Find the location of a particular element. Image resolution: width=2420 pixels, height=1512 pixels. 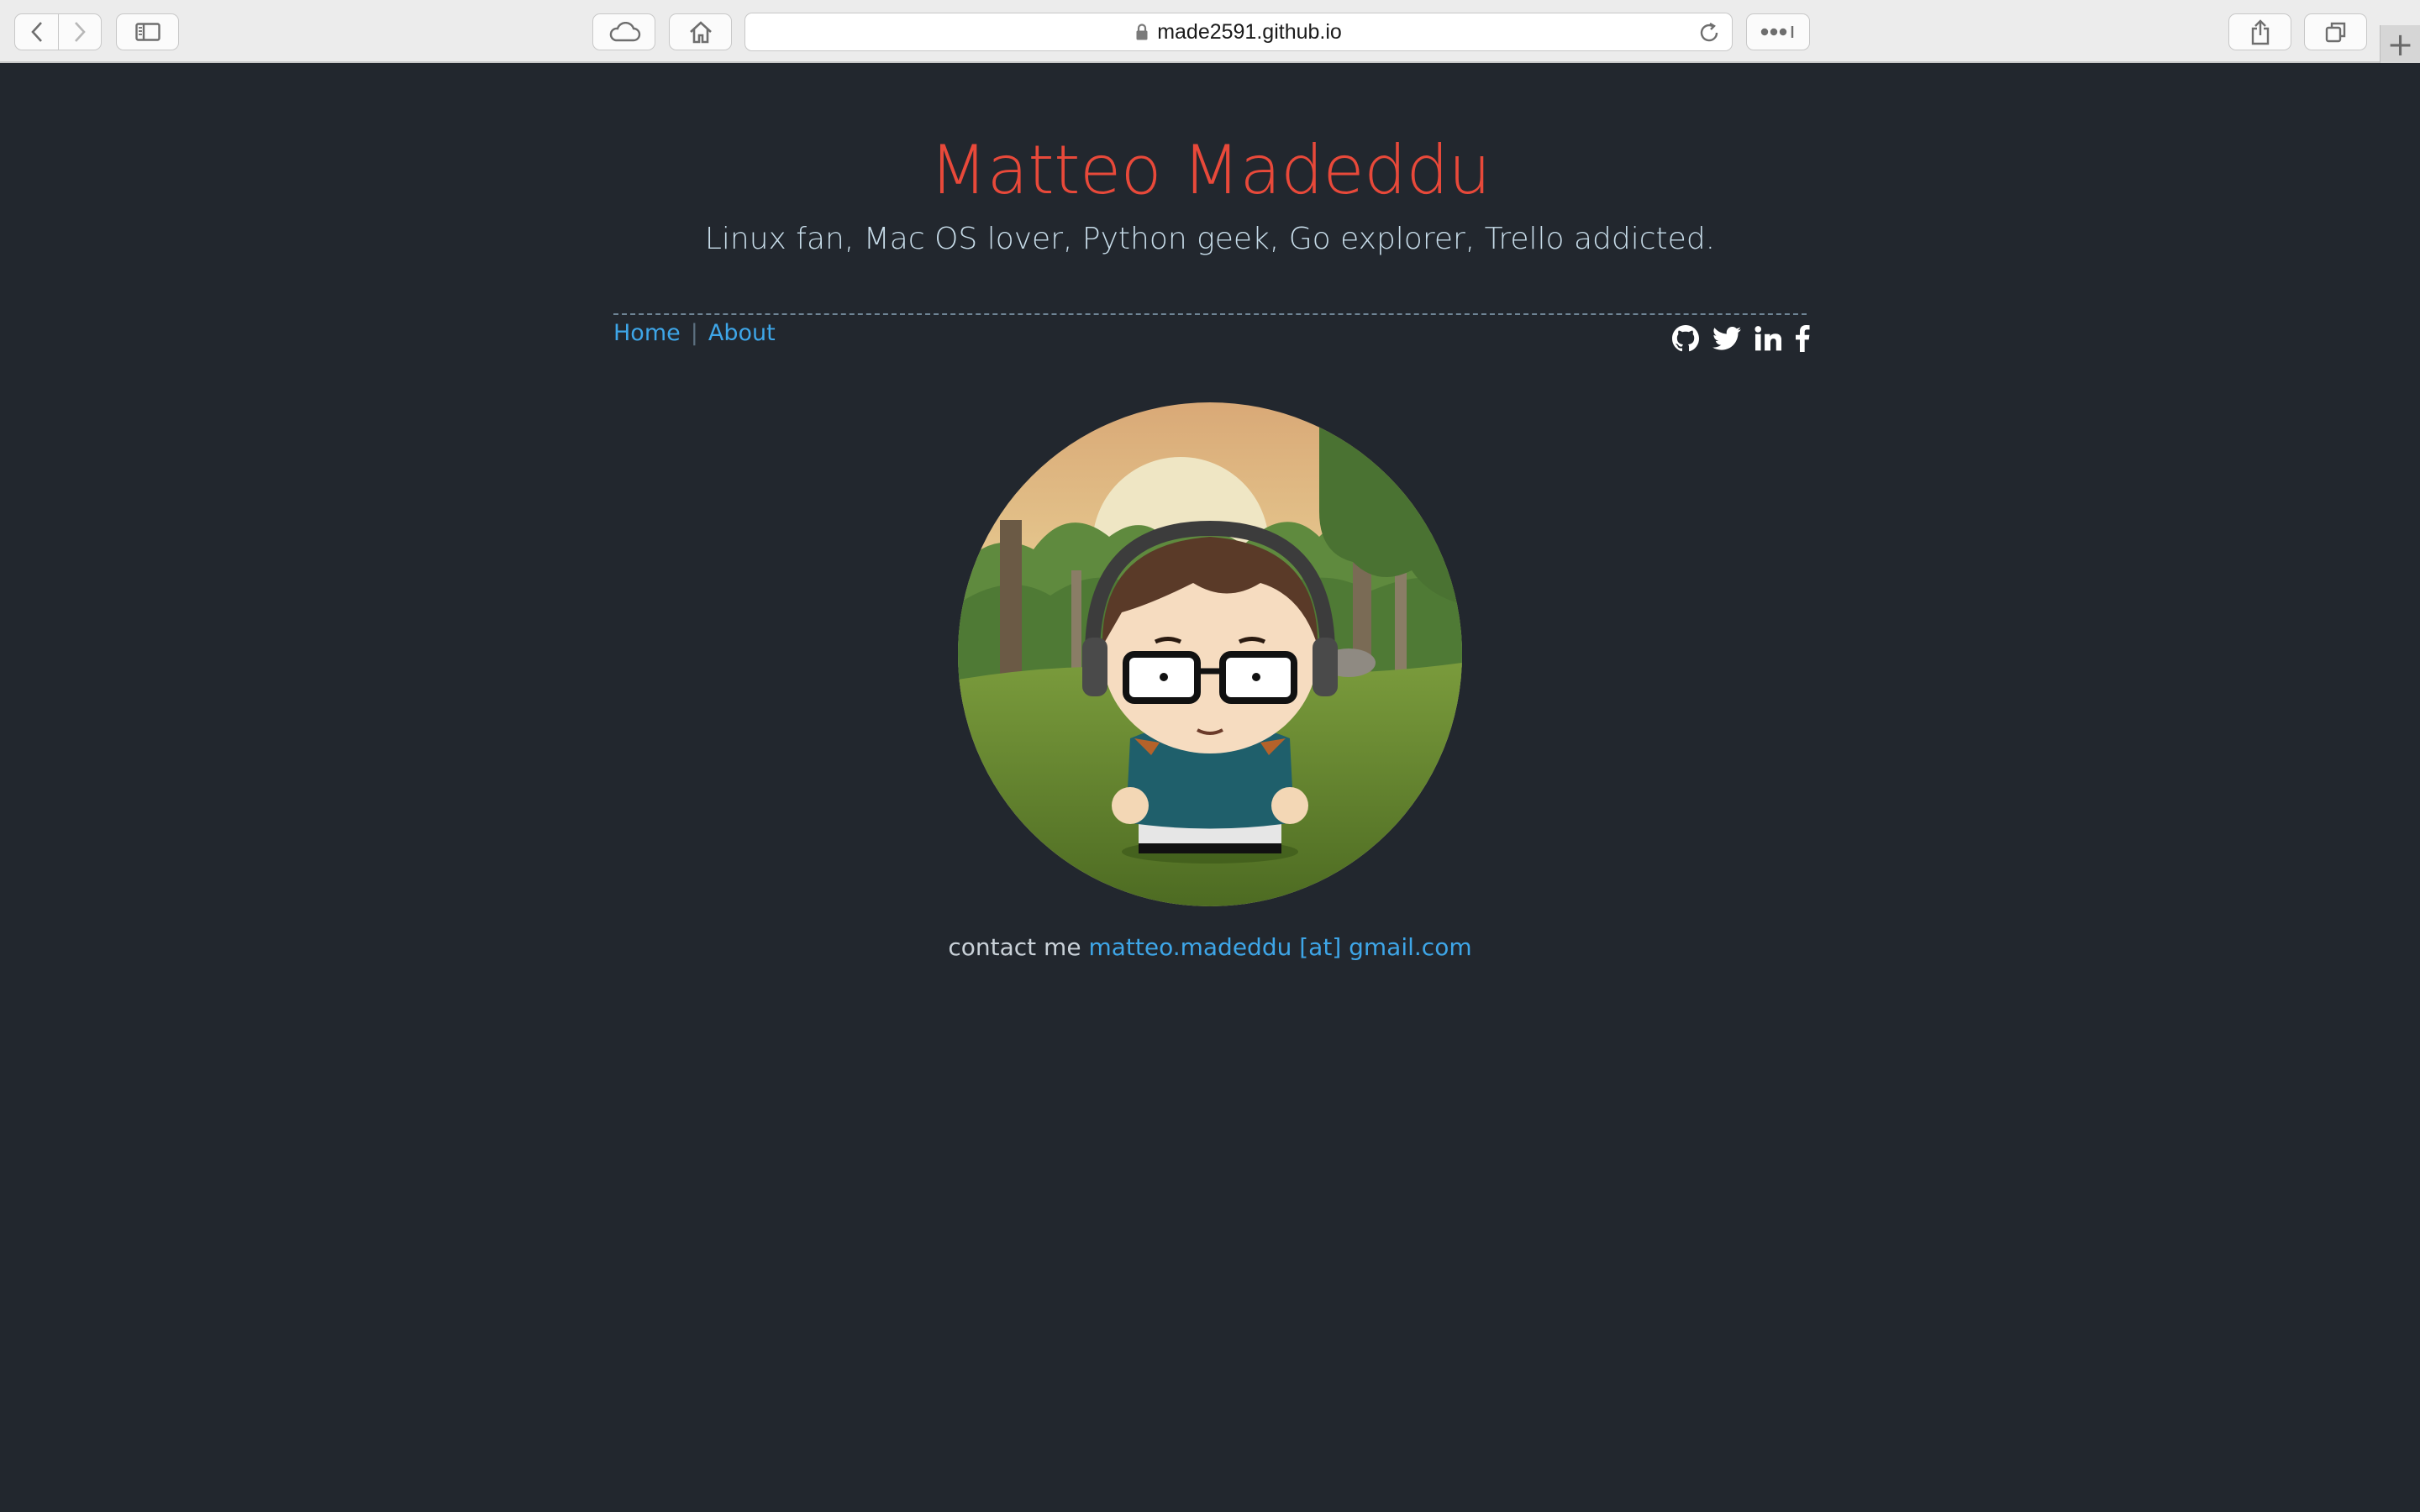

facebook-icon is located at coordinates (1802, 338).